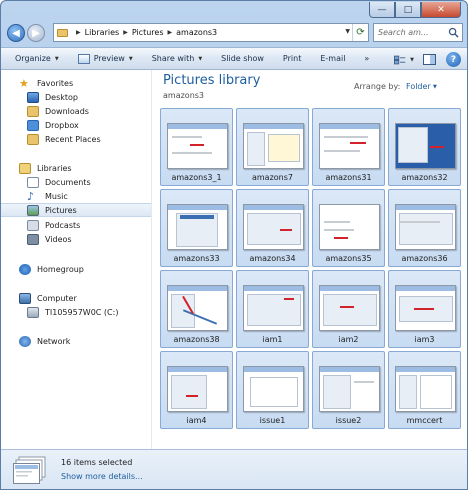  What do you see at coordinates (33, 182) in the screenshot?
I see `documents-icon` at bounding box center [33, 182].